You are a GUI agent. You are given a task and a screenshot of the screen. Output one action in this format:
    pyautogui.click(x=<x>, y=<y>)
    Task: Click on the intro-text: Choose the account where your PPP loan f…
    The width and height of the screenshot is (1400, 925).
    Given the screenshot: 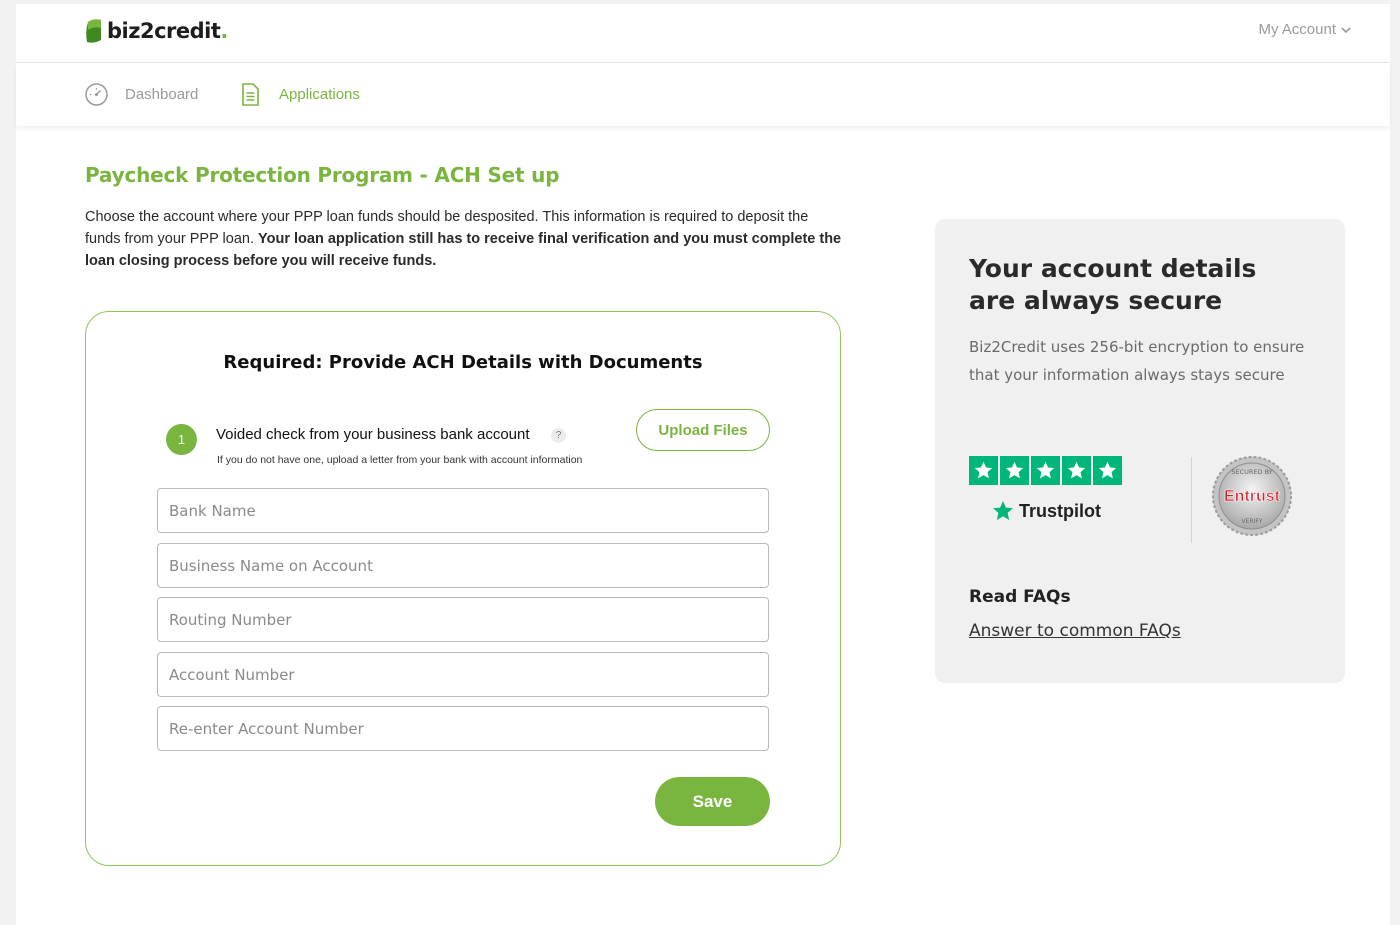 What is the action you would take?
    pyautogui.click(x=465, y=239)
    